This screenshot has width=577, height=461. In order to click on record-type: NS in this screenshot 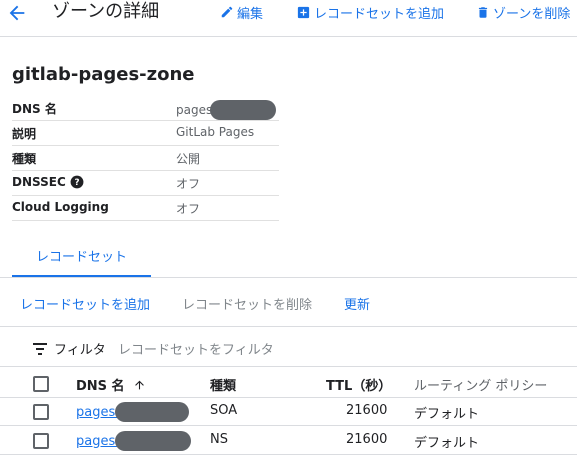, I will do `click(219, 439)`.